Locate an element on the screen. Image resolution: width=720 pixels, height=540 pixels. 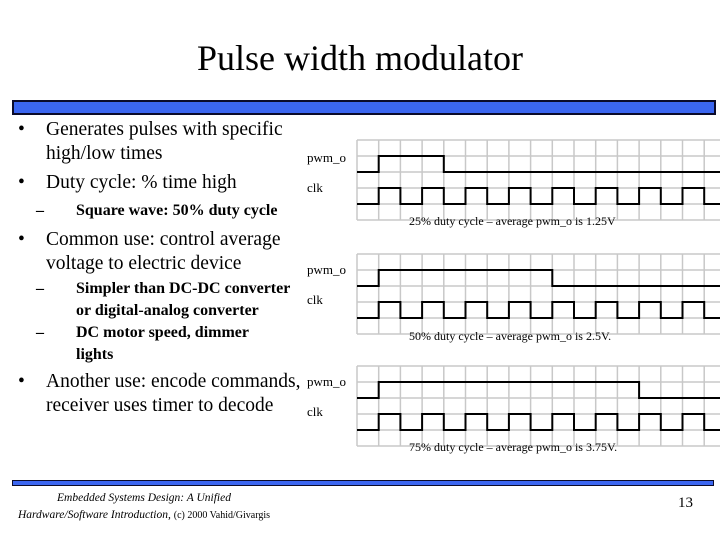
sub-bullet-text: DC motor speed, dimmer lights is located at coordinates (162, 343).